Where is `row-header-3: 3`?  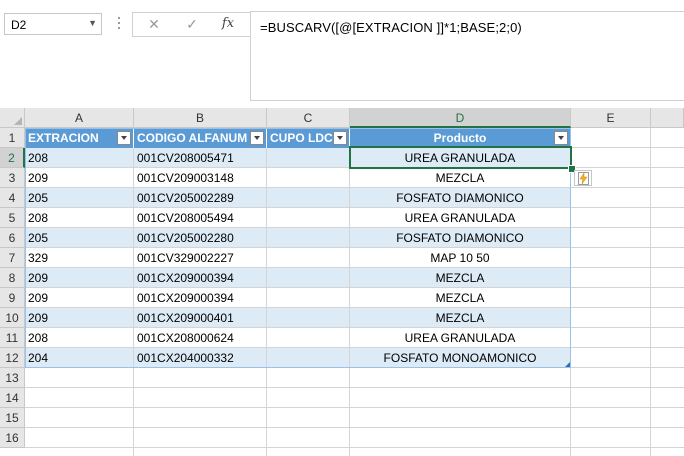
row-header-3: 3 is located at coordinates (12, 178).